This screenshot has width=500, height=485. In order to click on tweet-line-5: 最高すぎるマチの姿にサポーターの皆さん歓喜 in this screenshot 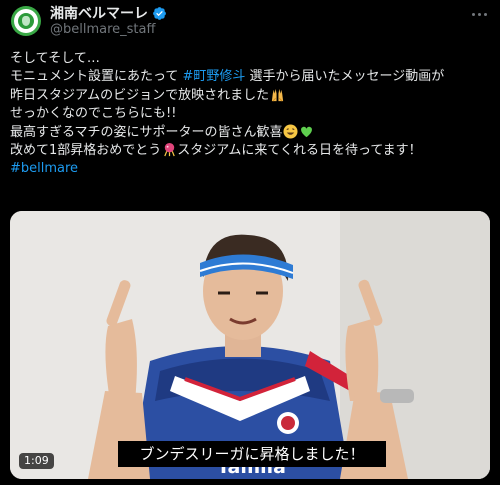, I will do `click(251, 133)`.